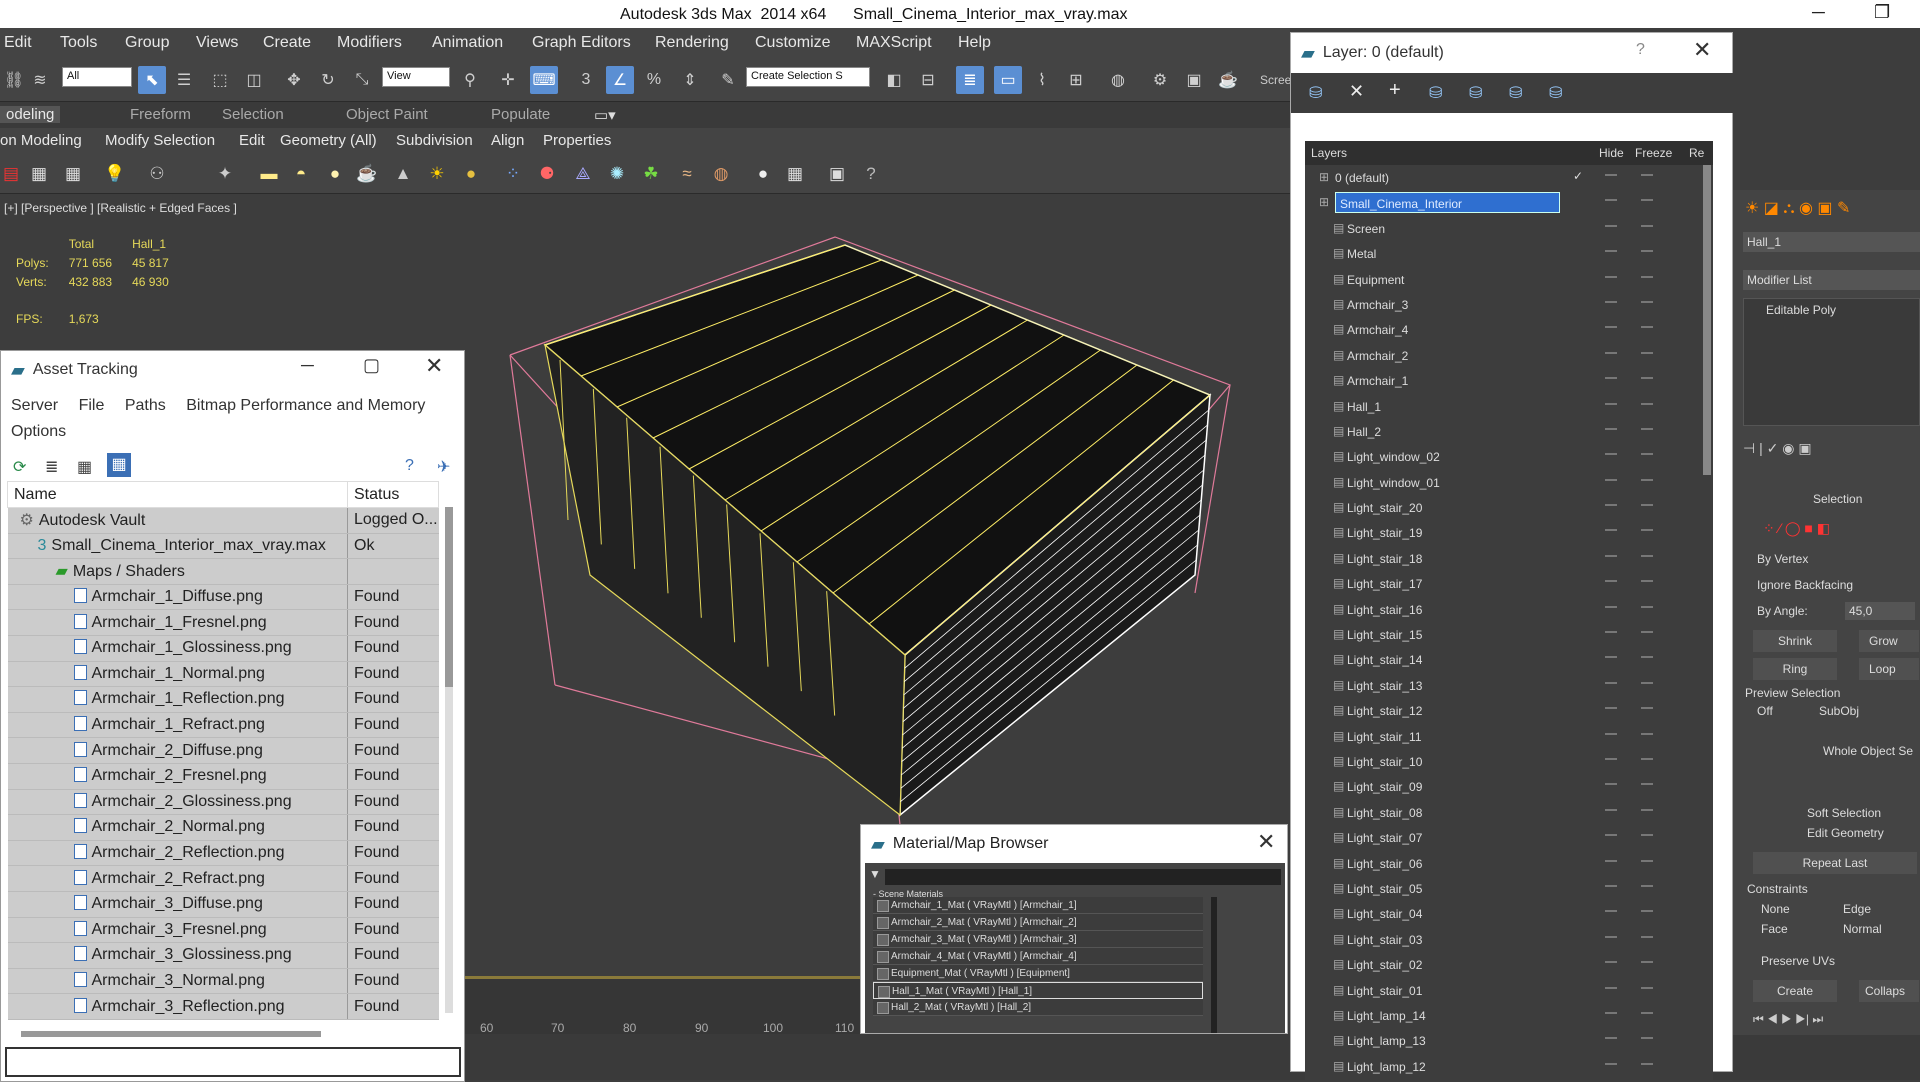 Image resolution: width=1920 pixels, height=1082 pixels. What do you see at coordinates (1509, 1015) in the screenshot?
I see `layer-row: ▤ Light_lamp_14` at bounding box center [1509, 1015].